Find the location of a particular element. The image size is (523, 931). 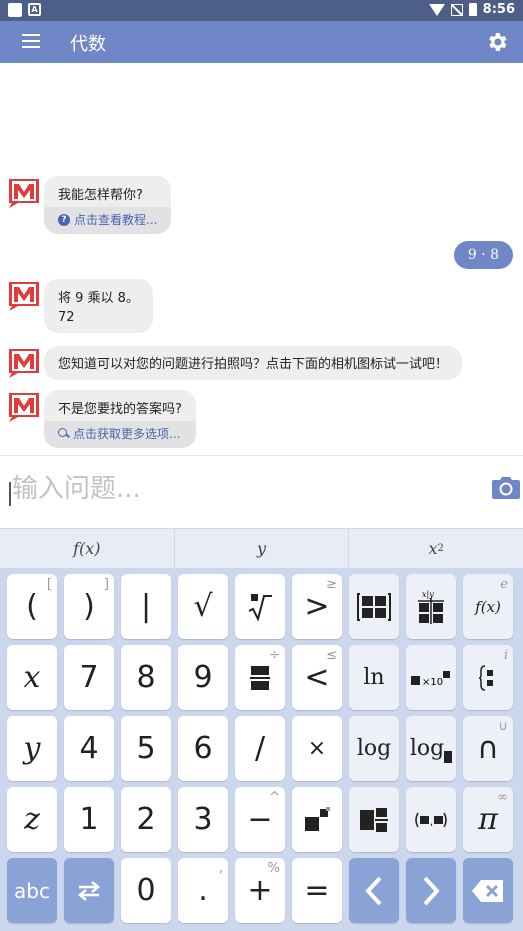

notification-icon is located at coordinates (15, 10).